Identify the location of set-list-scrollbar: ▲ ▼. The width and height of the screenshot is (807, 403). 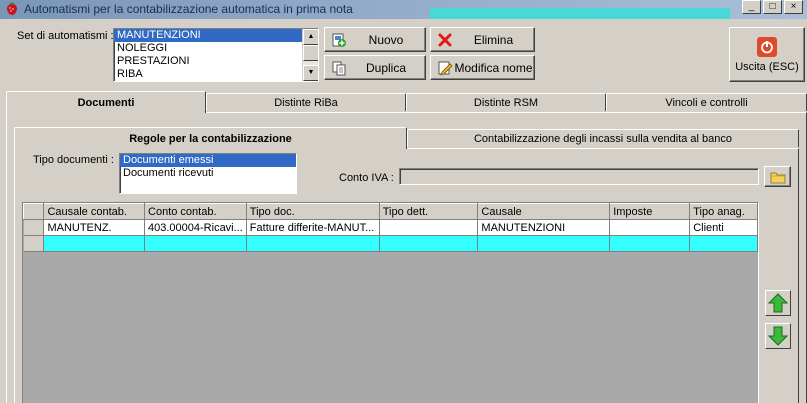
(310, 55).